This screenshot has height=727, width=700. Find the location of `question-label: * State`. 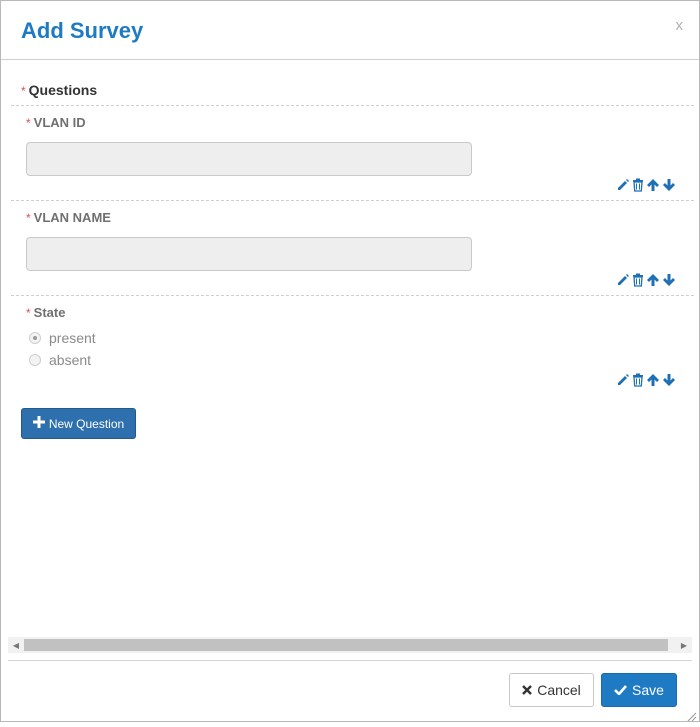

question-label: * State is located at coordinates (45, 312).